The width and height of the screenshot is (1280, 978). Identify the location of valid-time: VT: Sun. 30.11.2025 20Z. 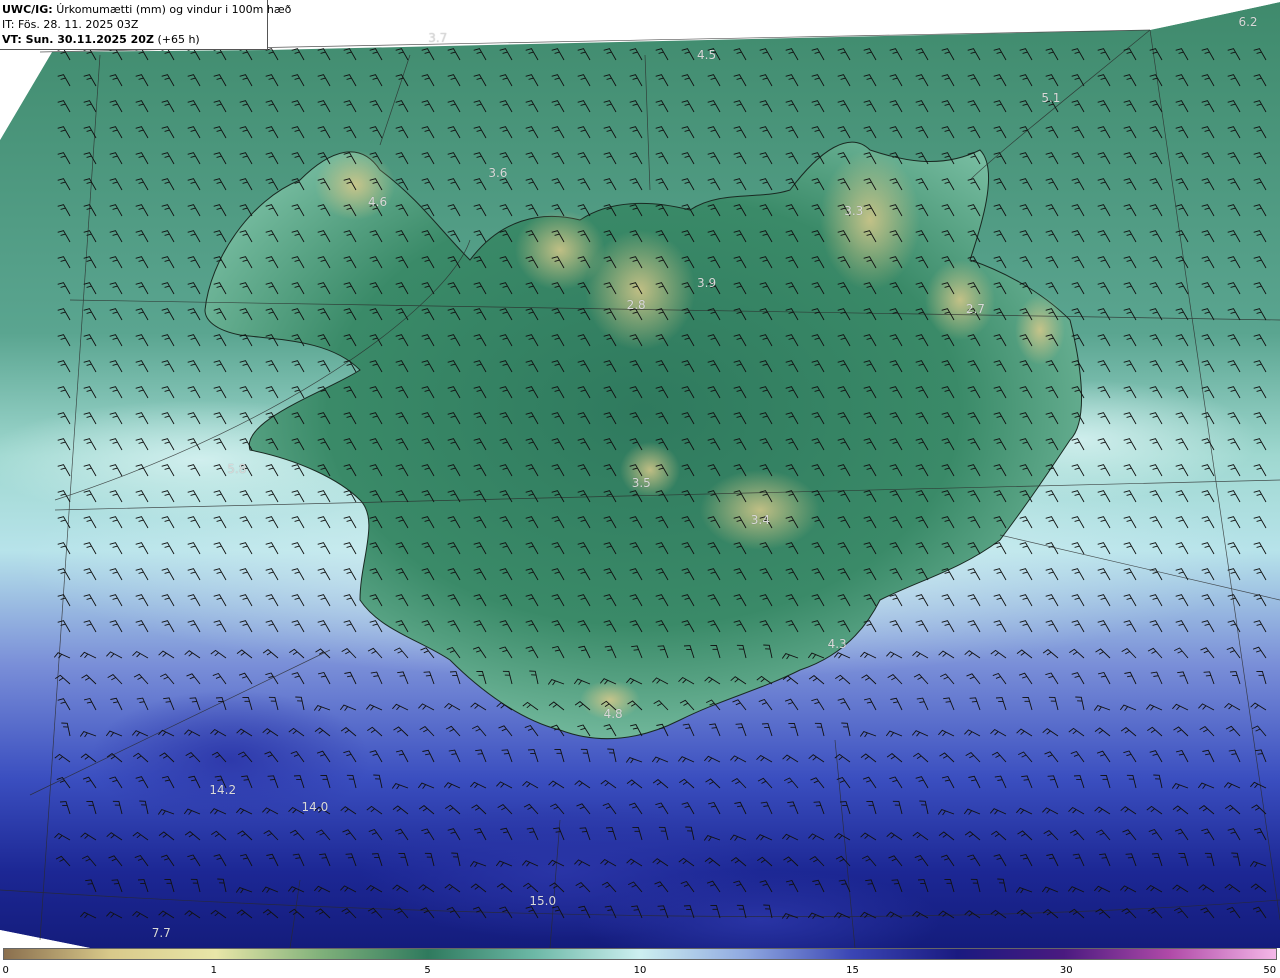
(78, 39).